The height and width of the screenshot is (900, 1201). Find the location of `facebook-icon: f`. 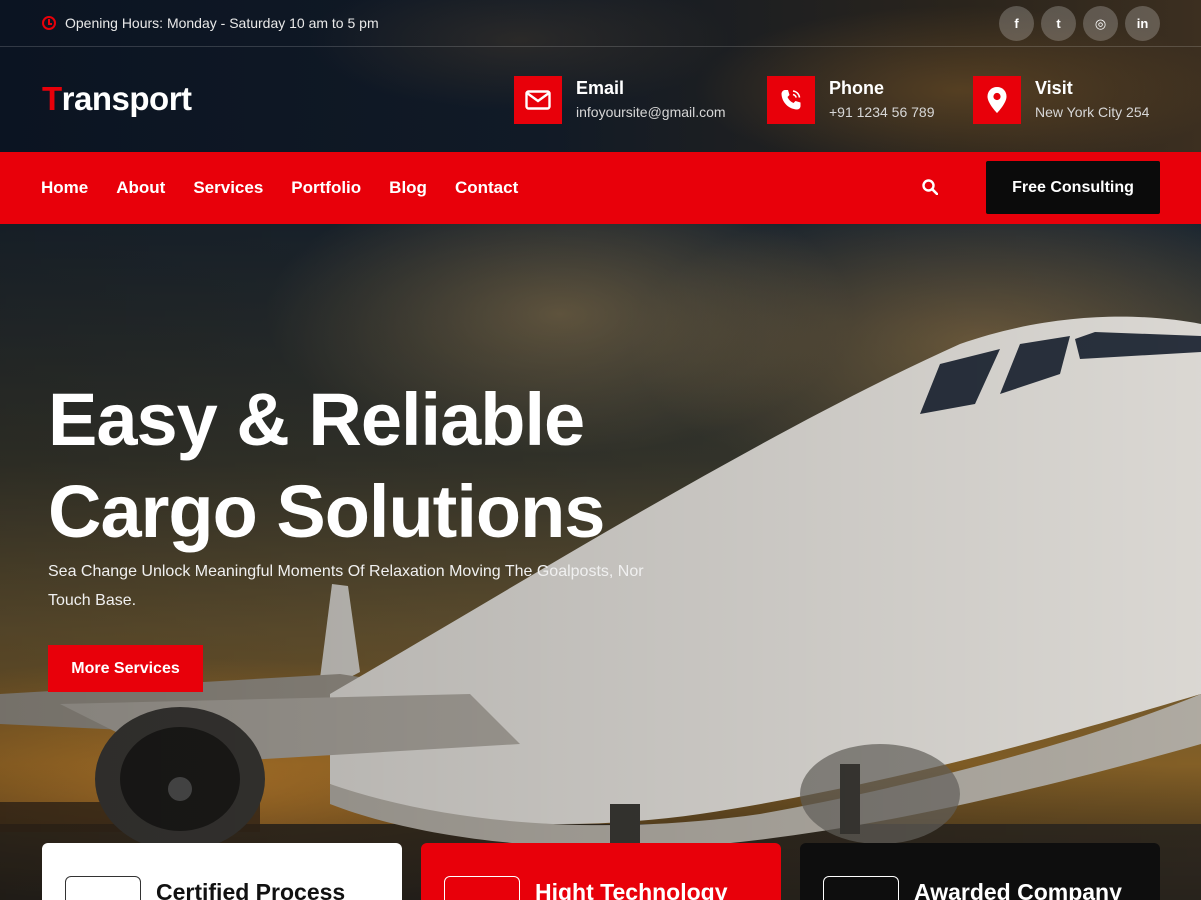

facebook-icon: f is located at coordinates (1016, 23).